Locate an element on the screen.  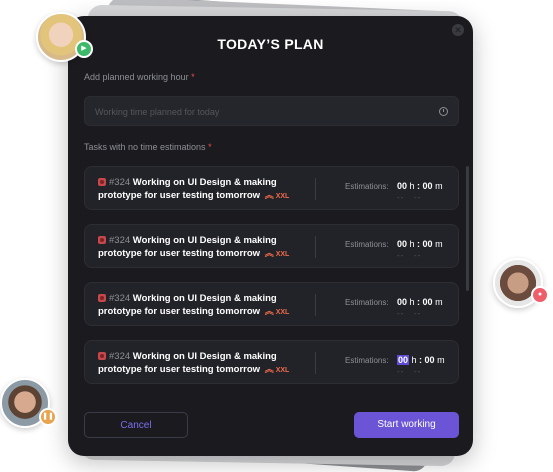
tasks-section-label: Tasks with no time estimations * is located at coordinates (148, 147).